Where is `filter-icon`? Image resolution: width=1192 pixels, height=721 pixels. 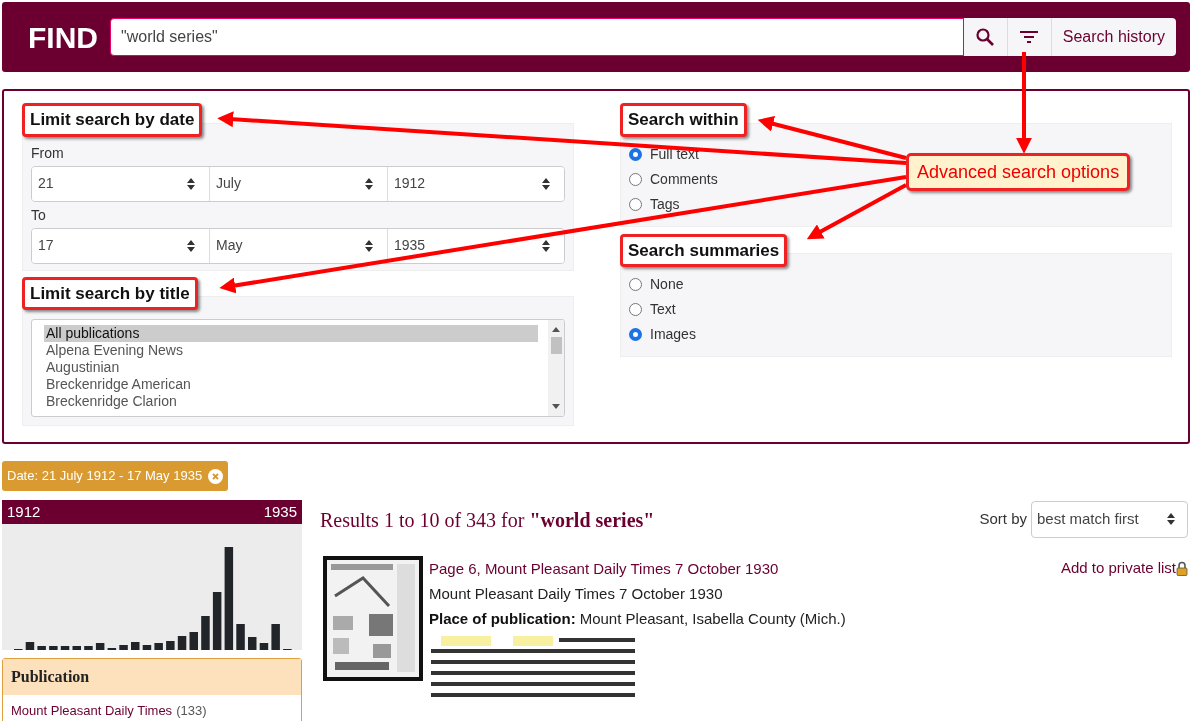
filter-icon is located at coordinates (1029, 37).